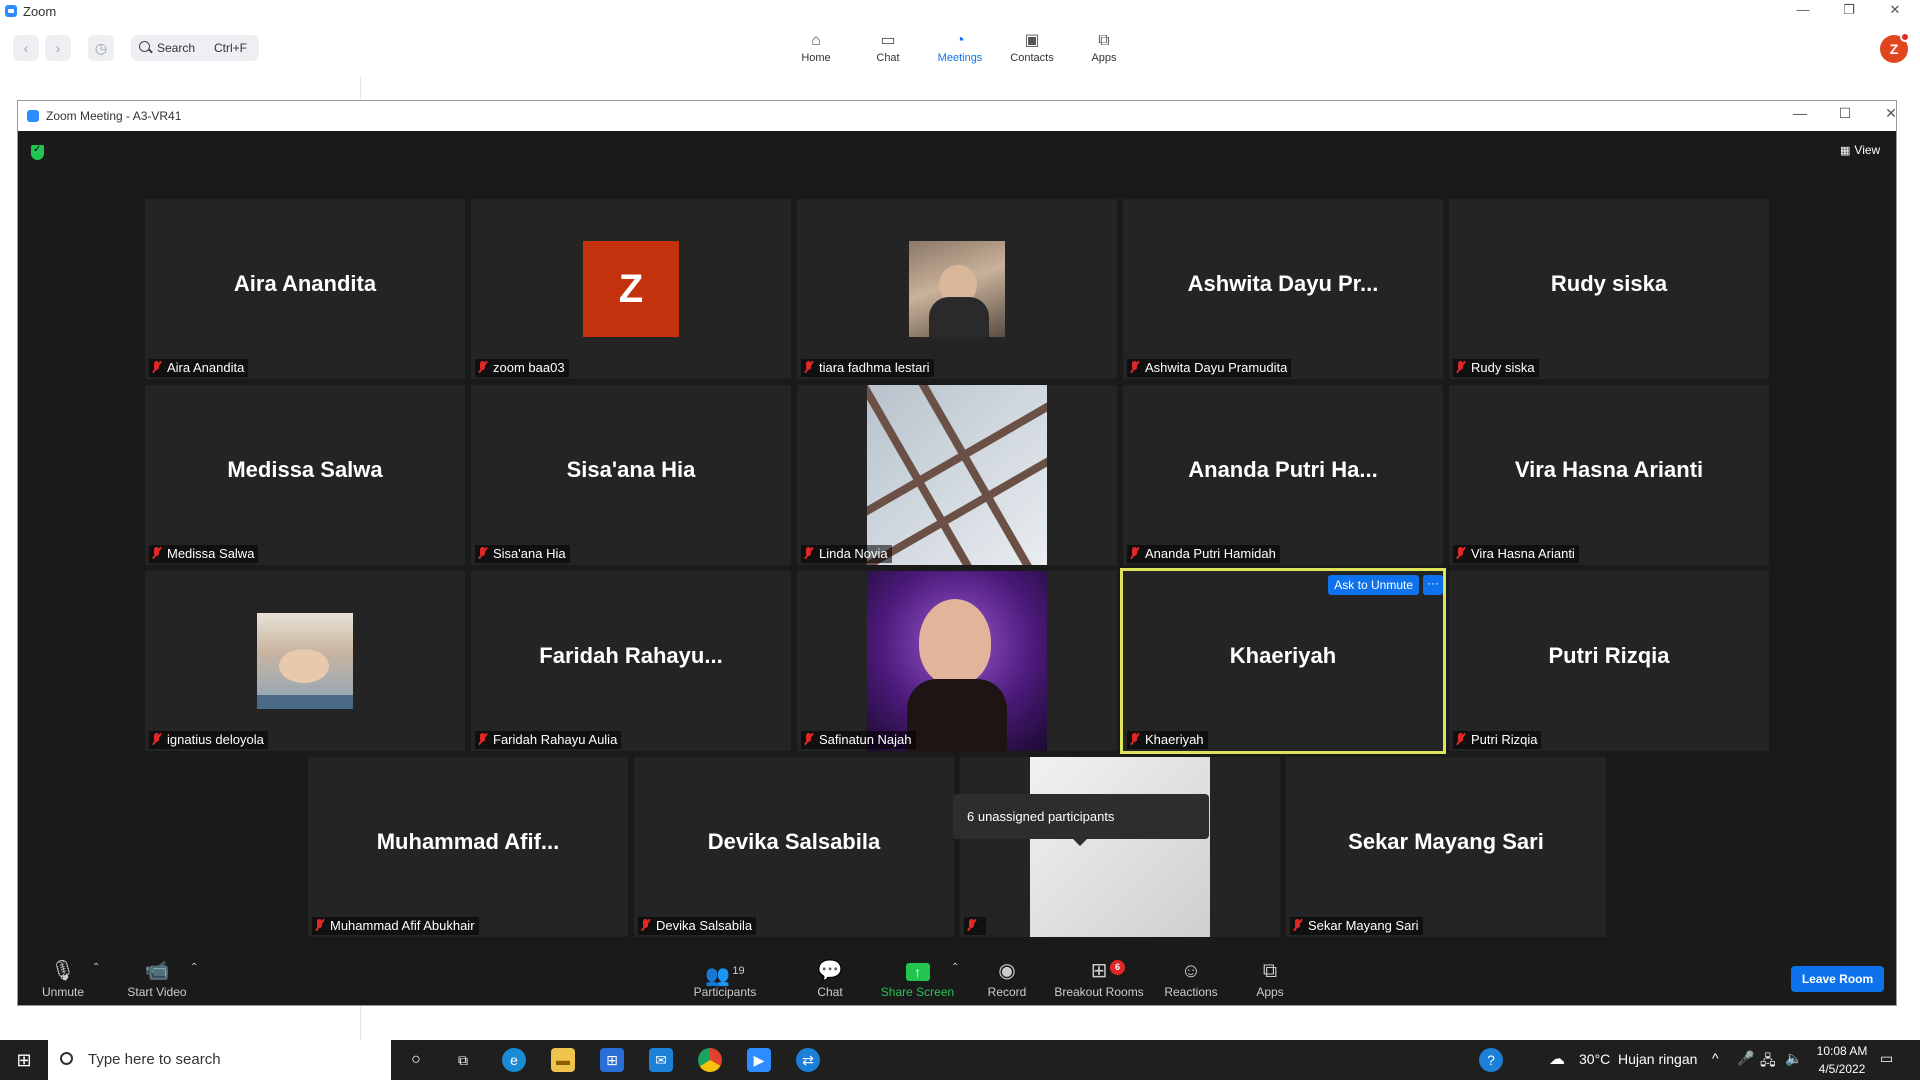  Describe the element at coordinates (1099, 978) in the screenshot. I see `breakout-rooms-button: ⊞ Breakout Rooms` at that location.